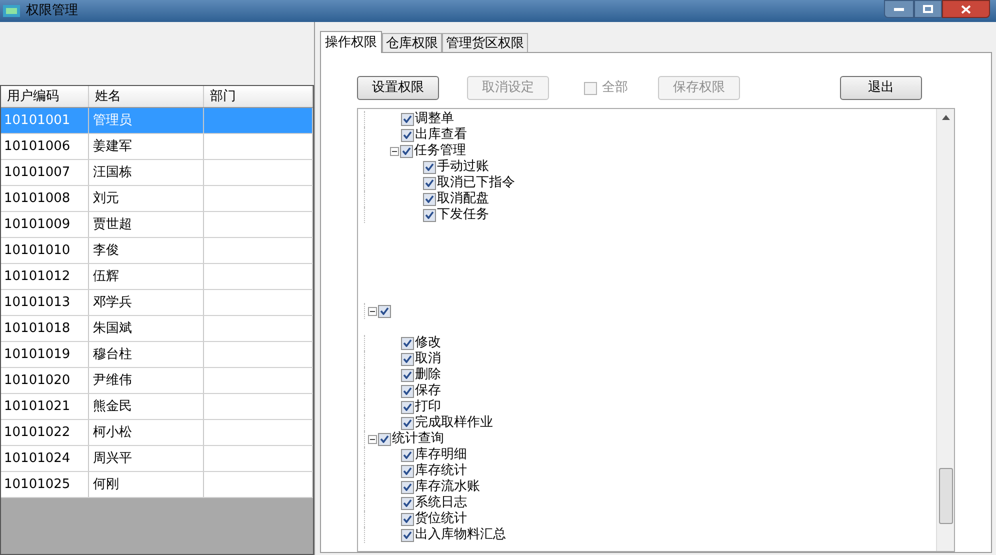  I want to click on table-cell: 10101013, so click(45, 302).